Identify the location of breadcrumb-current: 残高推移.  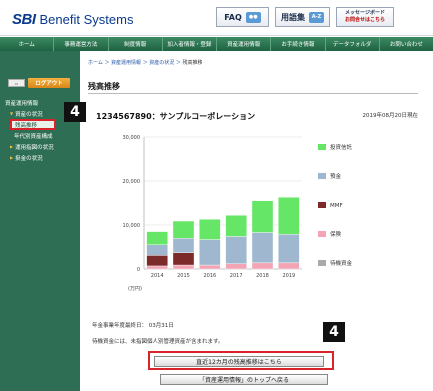
(192, 63).